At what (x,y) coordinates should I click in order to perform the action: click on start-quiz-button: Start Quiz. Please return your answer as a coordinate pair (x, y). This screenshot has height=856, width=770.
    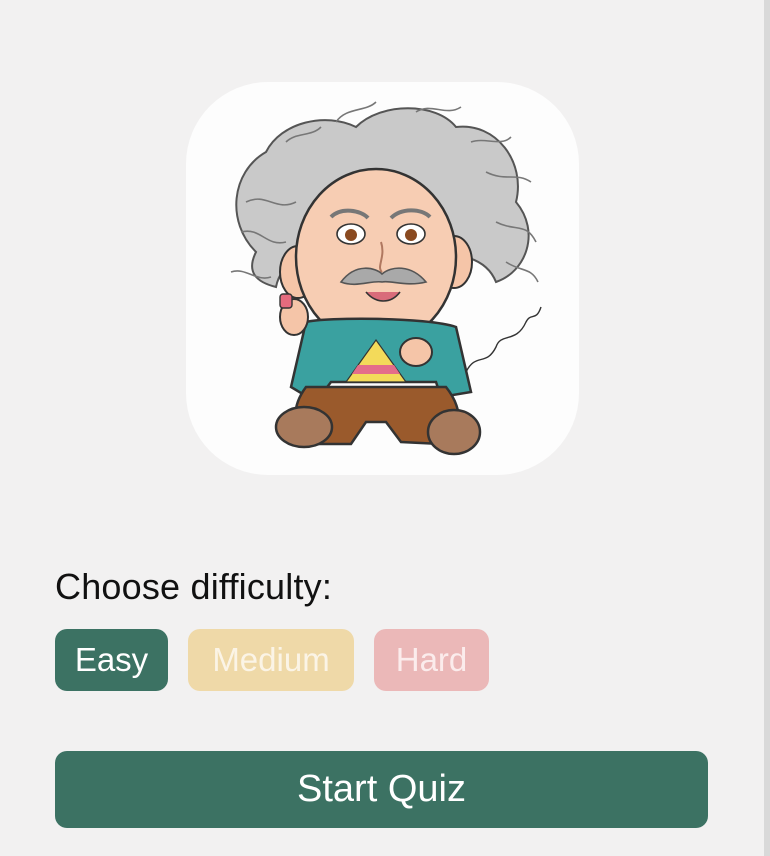
    Looking at the image, I should click on (381, 789).